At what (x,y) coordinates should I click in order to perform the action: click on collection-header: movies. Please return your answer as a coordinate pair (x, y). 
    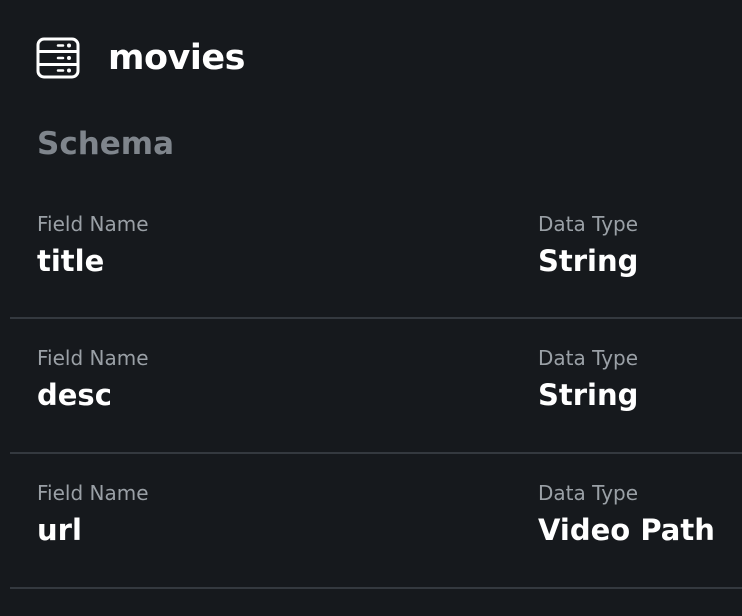
    Looking at the image, I should click on (140, 58).